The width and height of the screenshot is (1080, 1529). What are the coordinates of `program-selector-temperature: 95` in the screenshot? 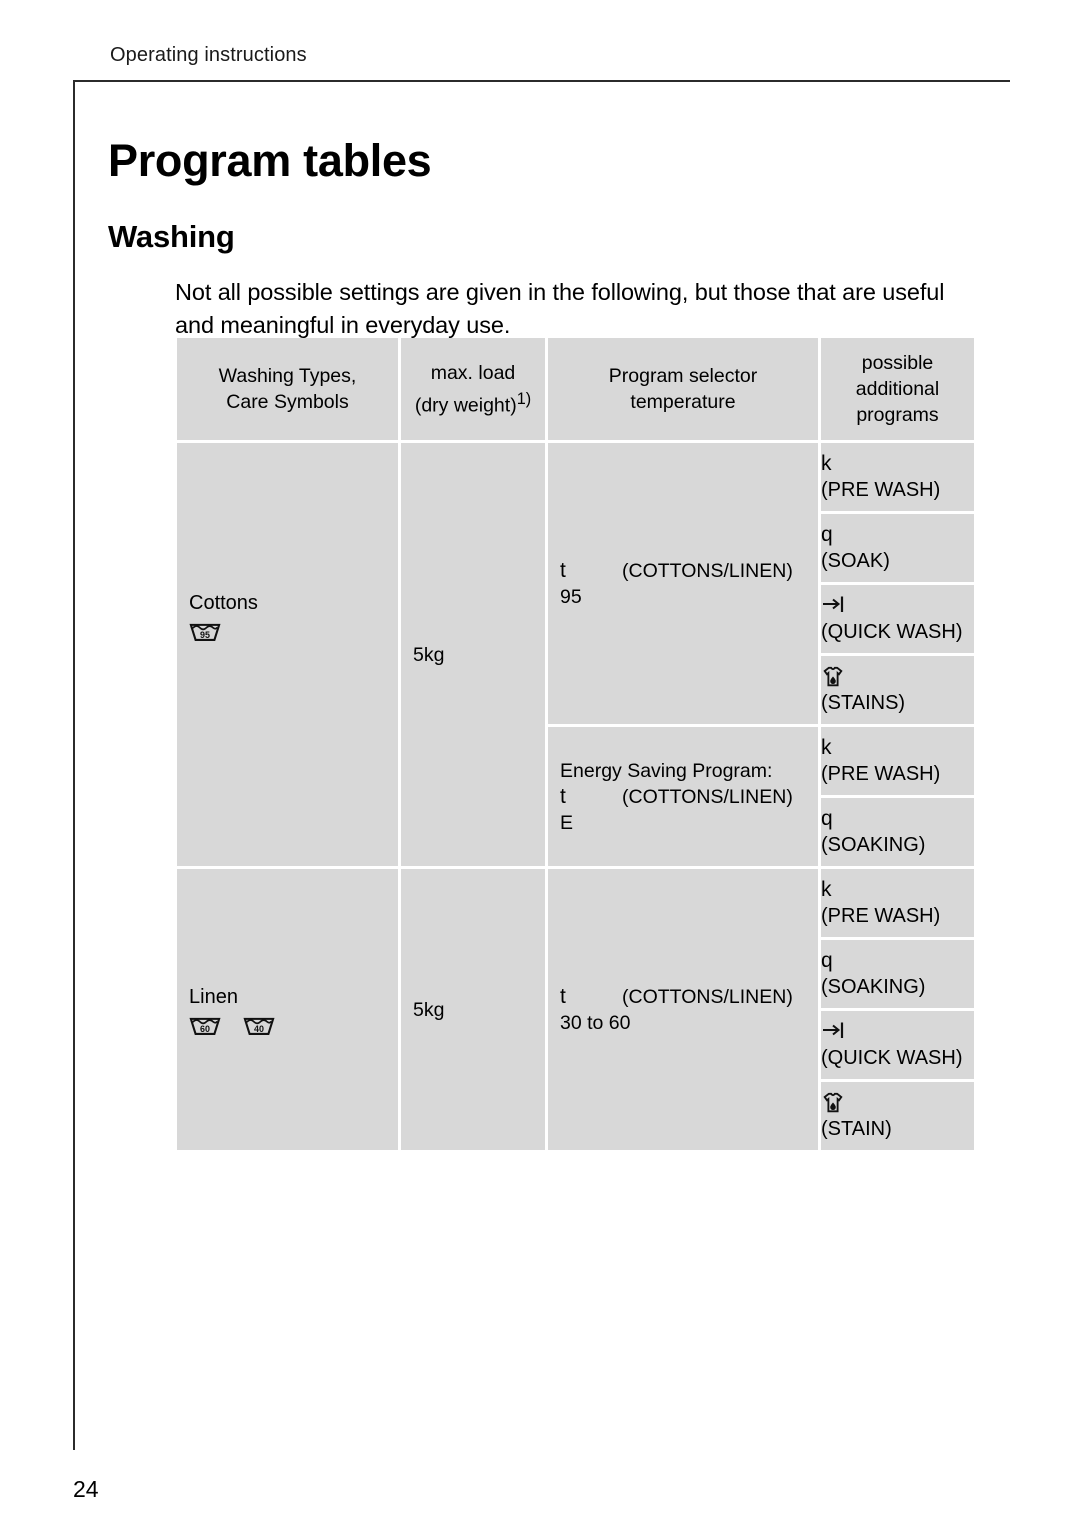 It's located at (571, 596).